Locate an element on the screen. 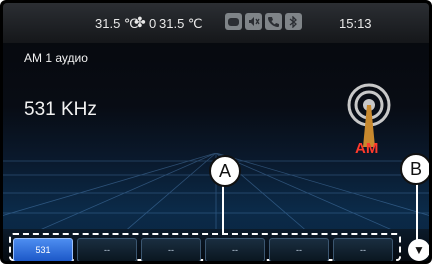 The width and height of the screenshot is (432, 264). callout-b: B is located at coordinates (414, 169).